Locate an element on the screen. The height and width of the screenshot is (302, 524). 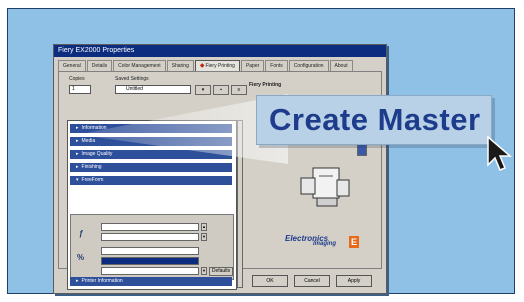
section-printer-information: ▸ Printer Information is located at coordinates (151, 281).